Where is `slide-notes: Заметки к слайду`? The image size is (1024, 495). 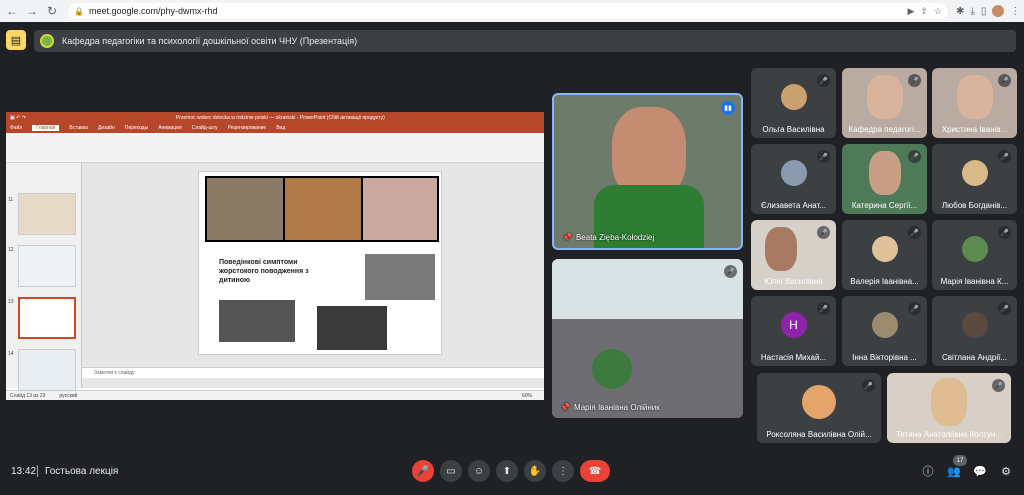 slide-notes: Заметки к слайду is located at coordinates (313, 372).